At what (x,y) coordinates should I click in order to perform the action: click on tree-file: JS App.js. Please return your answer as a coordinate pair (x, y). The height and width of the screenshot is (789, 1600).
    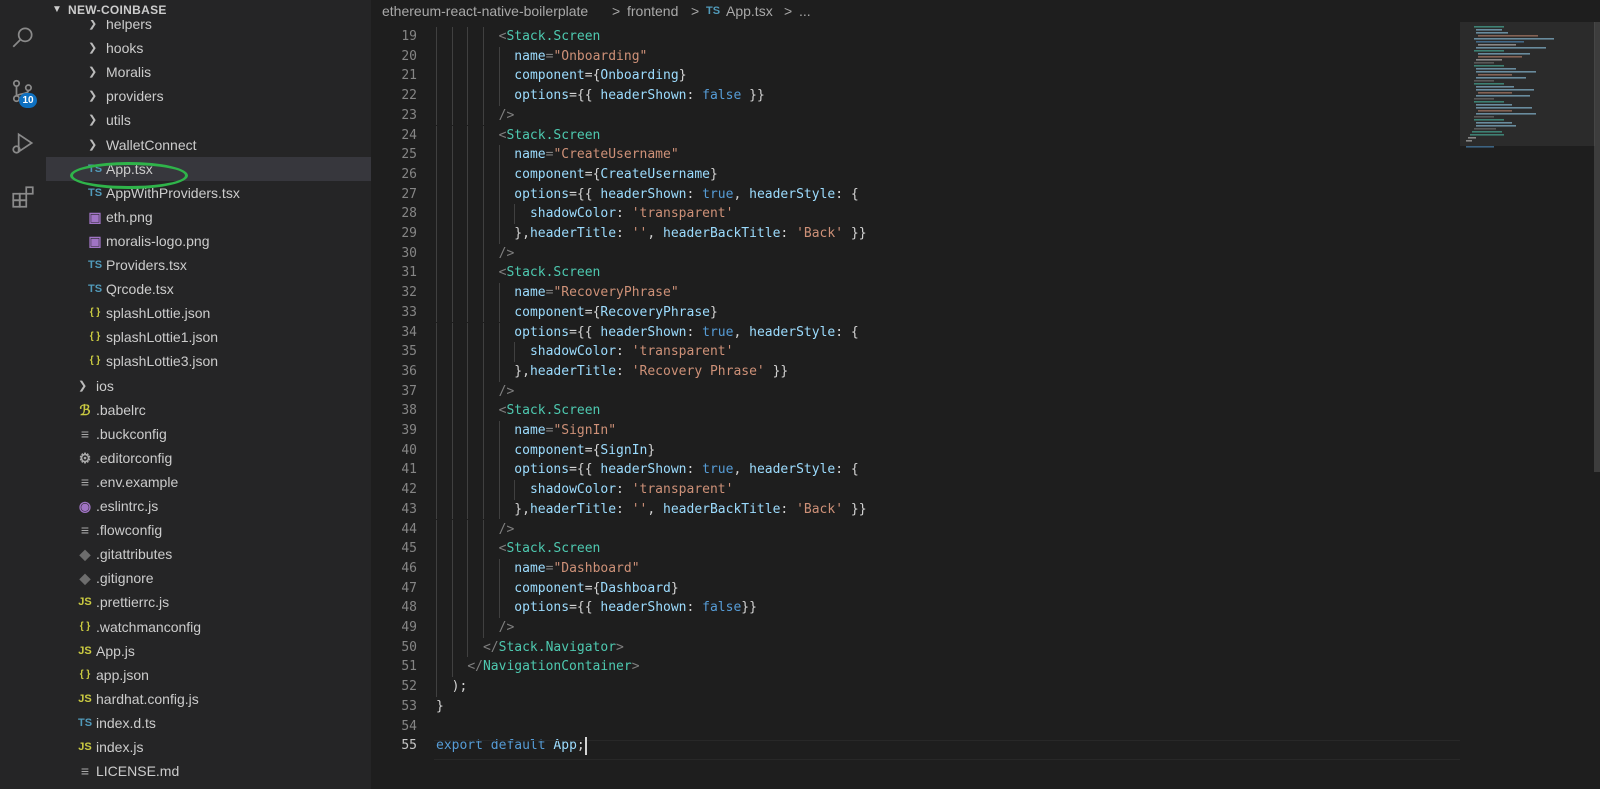
    Looking at the image, I should click on (208, 651).